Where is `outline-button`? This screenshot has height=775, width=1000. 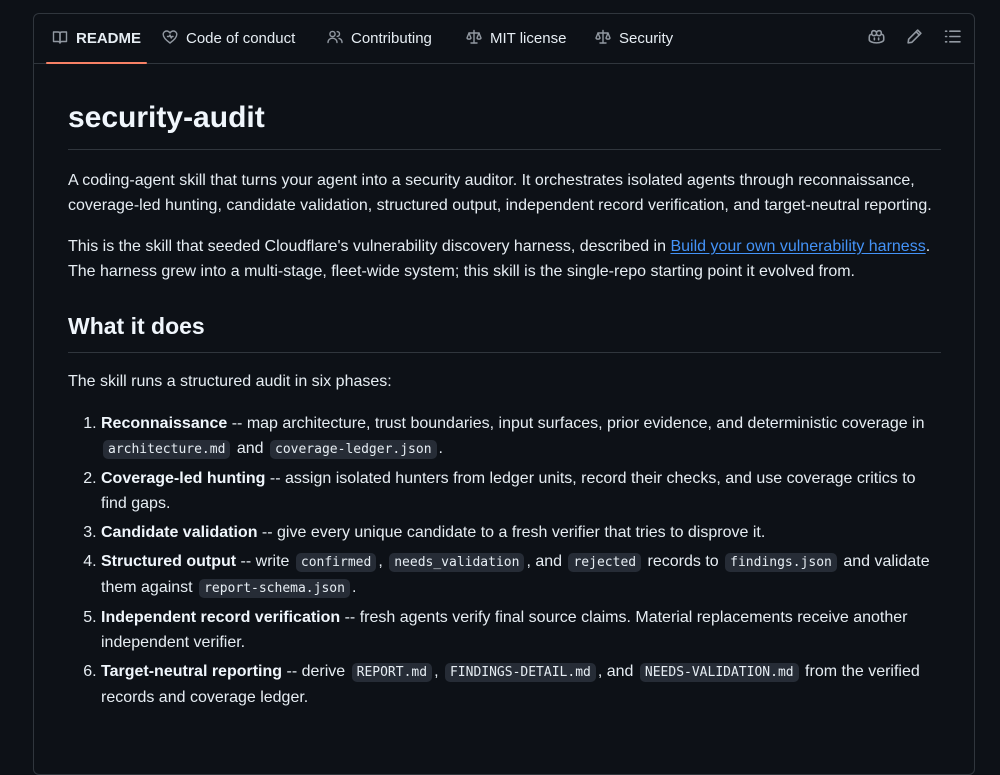 outline-button is located at coordinates (952, 39).